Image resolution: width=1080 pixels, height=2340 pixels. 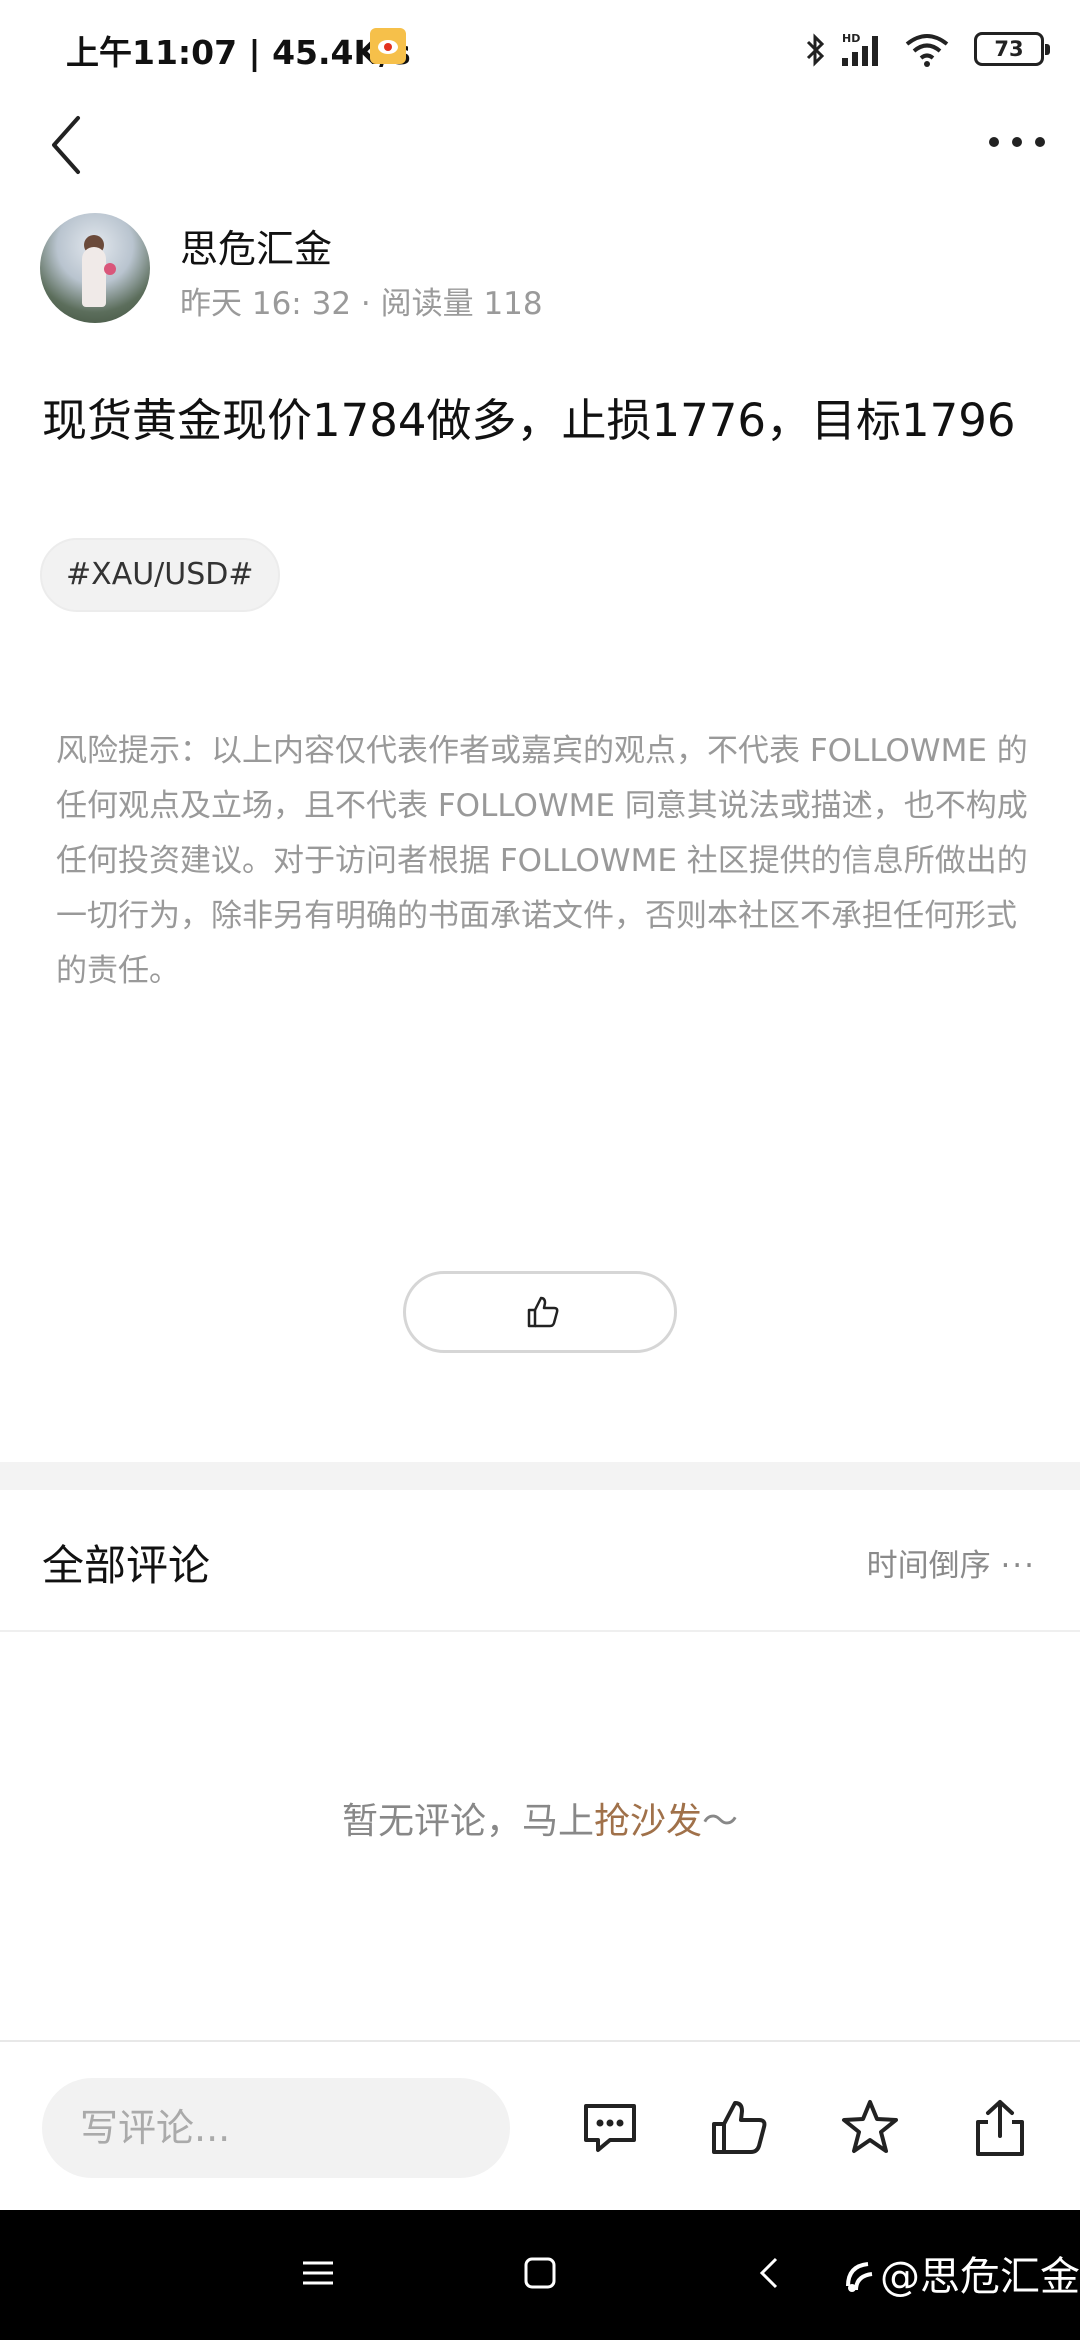 What do you see at coordinates (256, 245) in the screenshot?
I see `author-name: 思危汇金` at bounding box center [256, 245].